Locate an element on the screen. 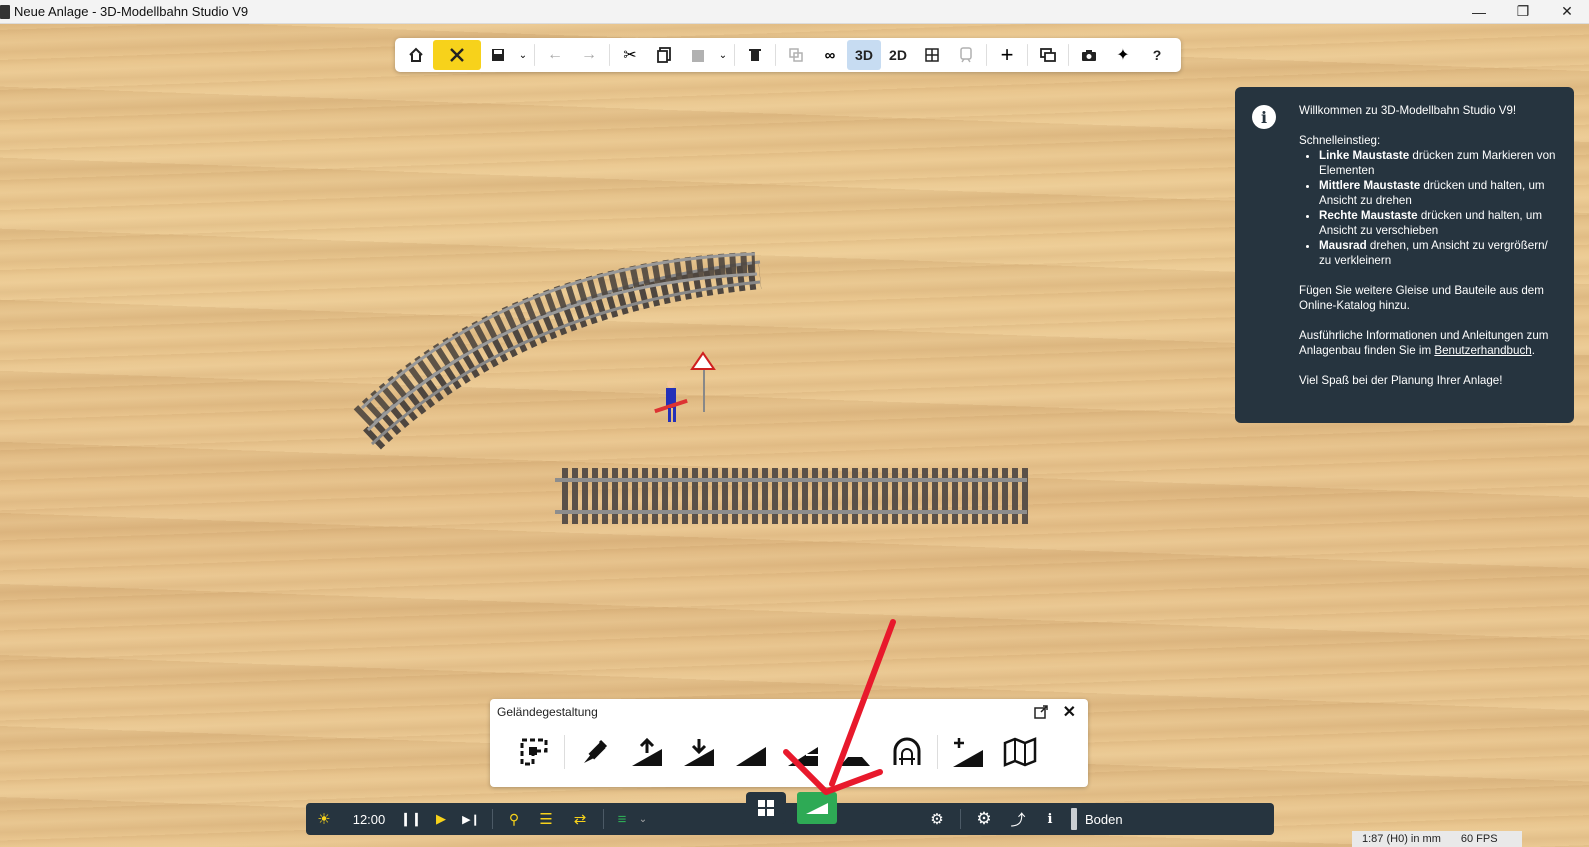 The image size is (1589, 847). paste-dropdown: ⌄ is located at coordinates (723, 55).